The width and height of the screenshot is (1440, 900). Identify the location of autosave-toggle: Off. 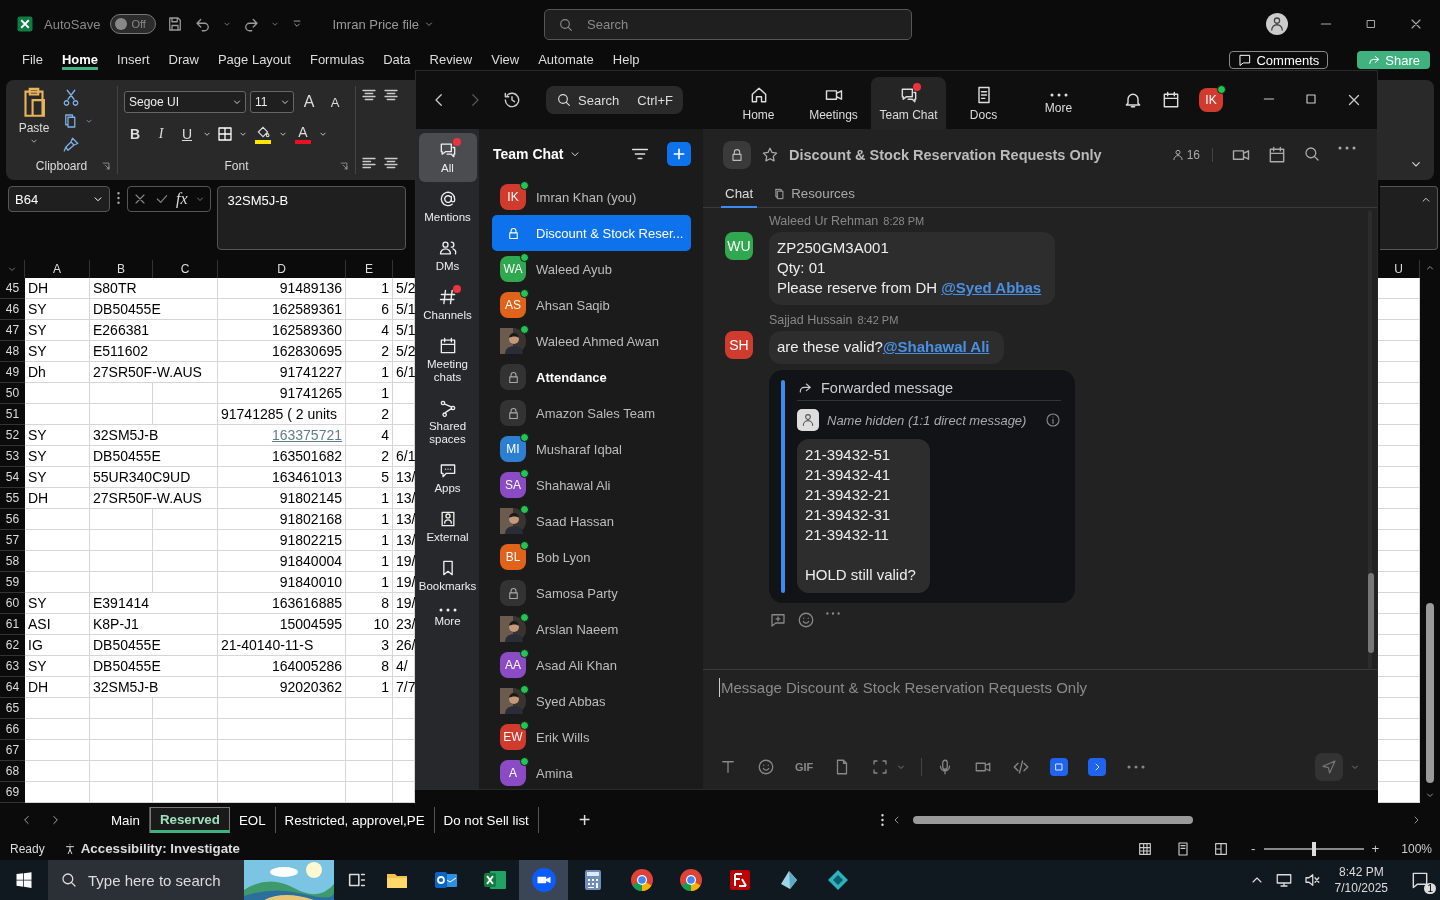
(133, 24).